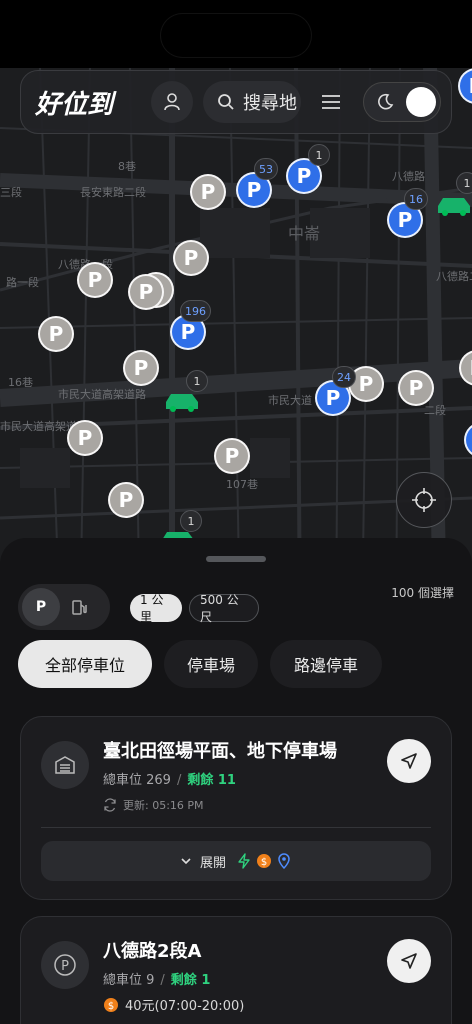 The height and width of the screenshot is (1024, 472). Describe the element at coordinates (185, 1006) in the screenshot. I see `price-text: 40元(07:00-20:00)` at that location.